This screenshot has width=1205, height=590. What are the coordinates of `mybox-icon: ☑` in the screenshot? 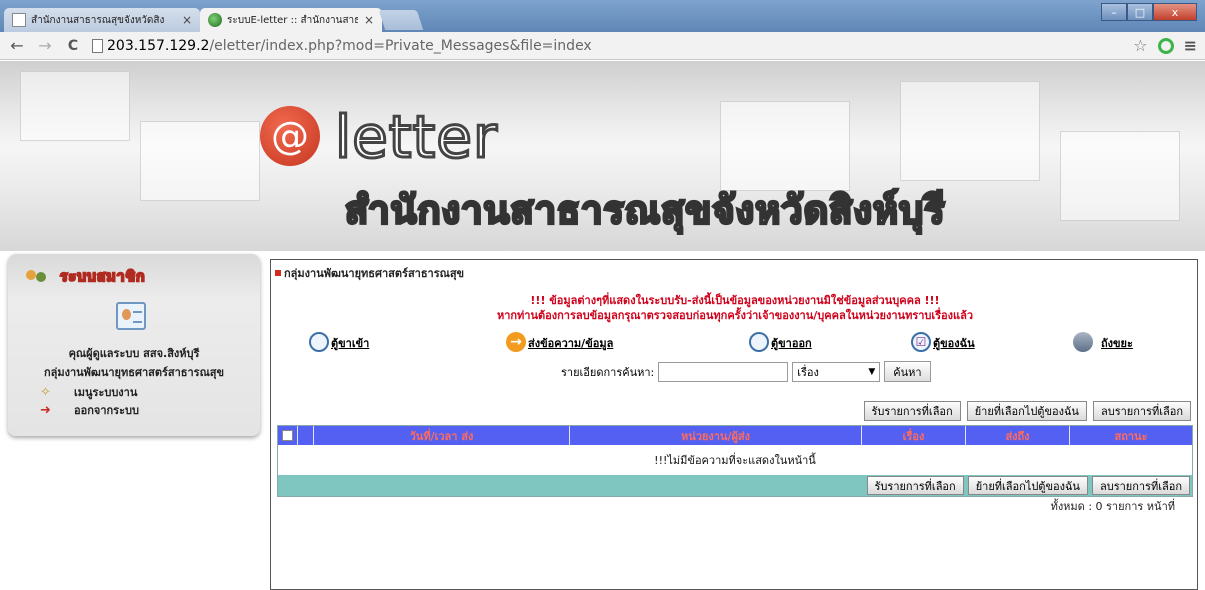 It's located at (921, 342).